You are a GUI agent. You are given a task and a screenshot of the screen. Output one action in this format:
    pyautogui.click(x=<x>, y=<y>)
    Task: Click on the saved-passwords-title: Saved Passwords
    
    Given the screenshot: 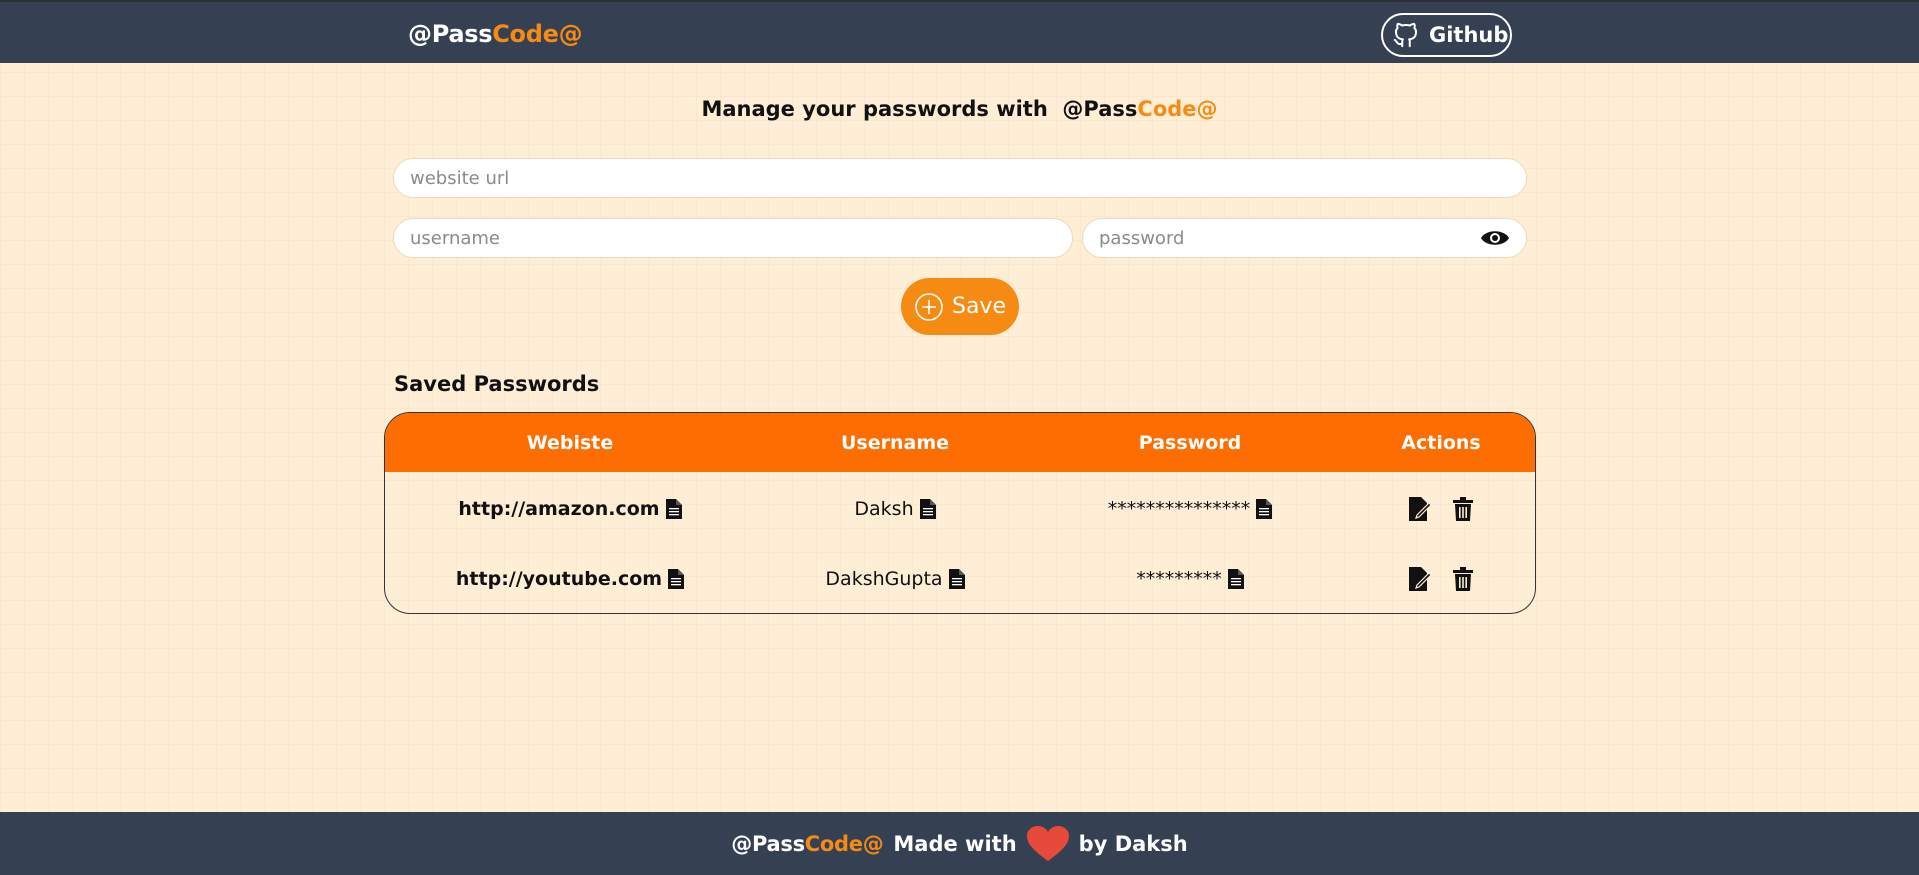 What is the action you would take?
    pyautogui.click(x=497, y=384)
    